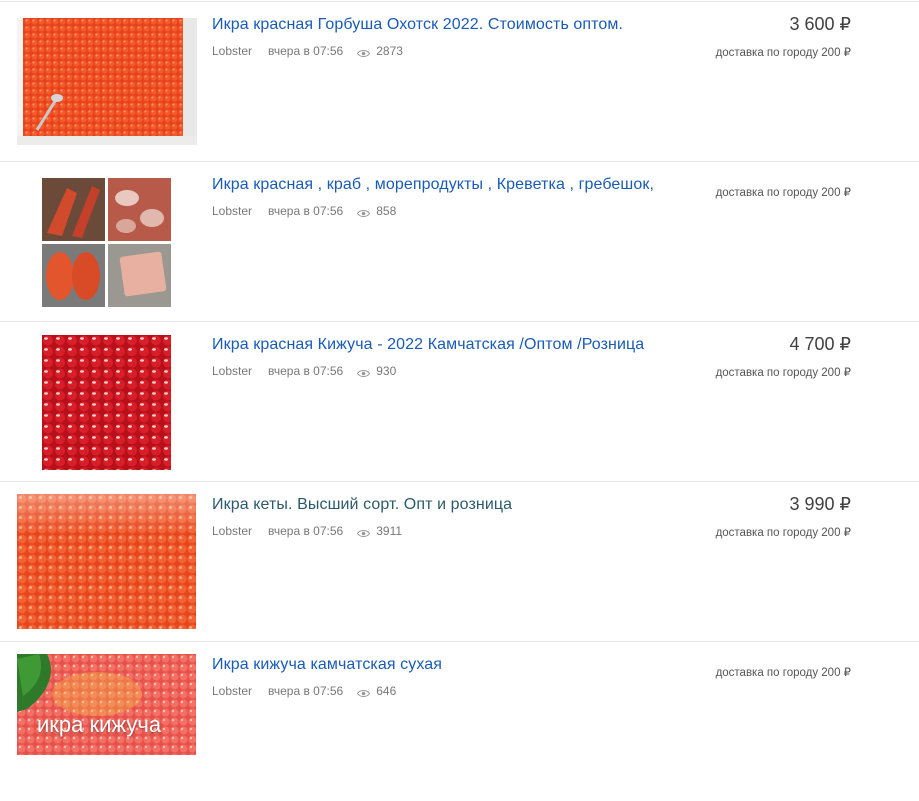 The image size is (919, 801). What do you see at coordinates (386, 371) in the screenshot?
I see `view-count: 930` at bounding box center [386, 371].